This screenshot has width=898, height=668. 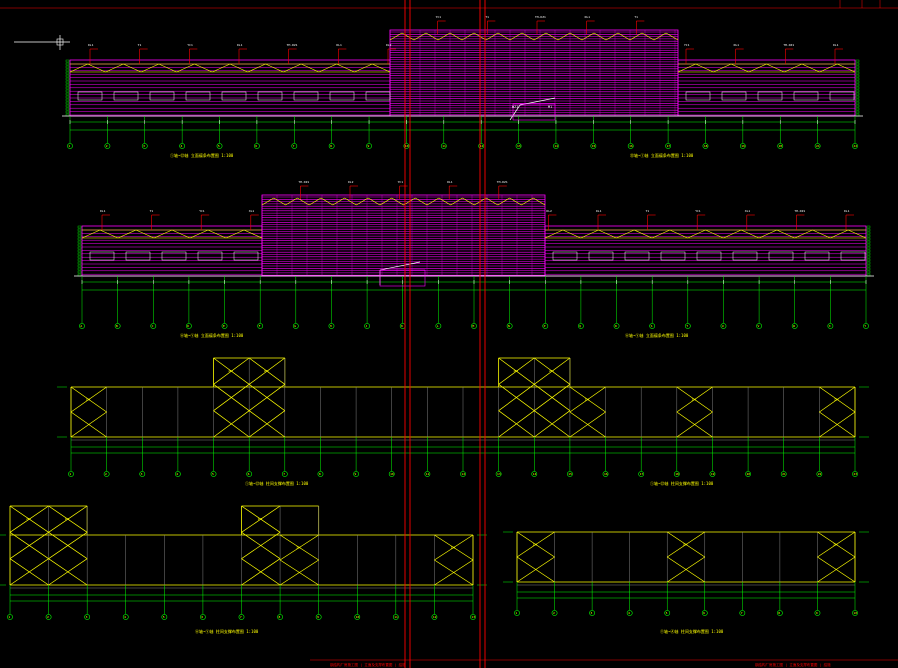 I want to click on axis-label: Q, so click(x=580, y=326).